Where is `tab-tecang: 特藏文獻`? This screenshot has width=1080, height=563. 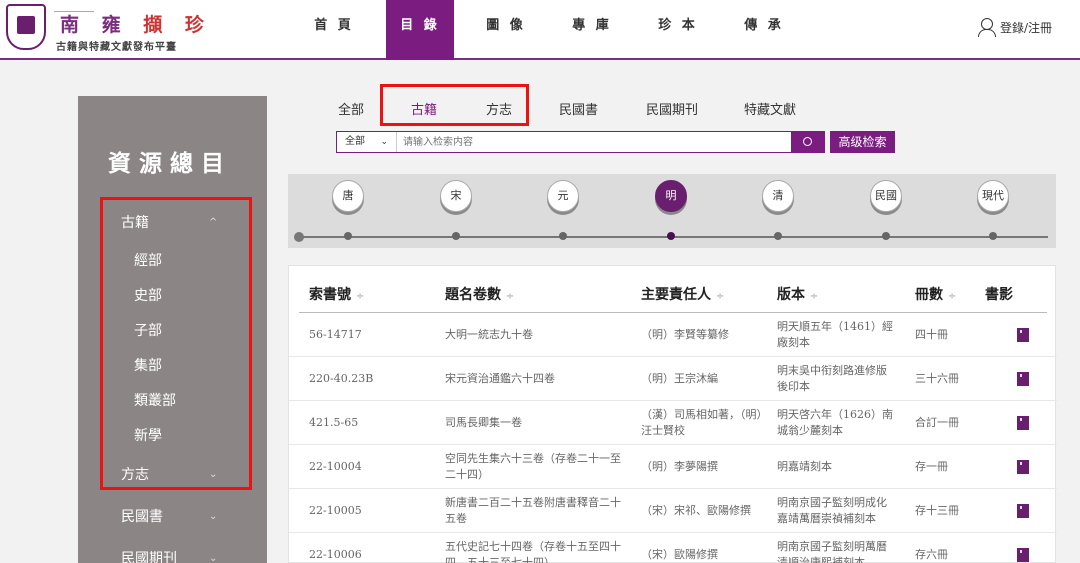
tab-tecang: 特藏文獻 is located at coordinates (770, 108).